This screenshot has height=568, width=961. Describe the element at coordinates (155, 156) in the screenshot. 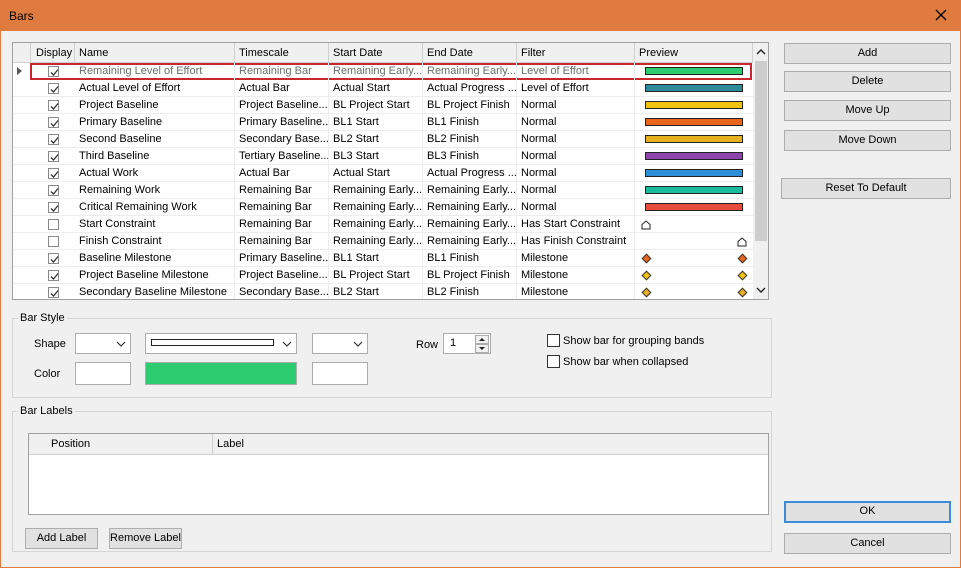

I see `name-cell: Third Baseline` at that location.